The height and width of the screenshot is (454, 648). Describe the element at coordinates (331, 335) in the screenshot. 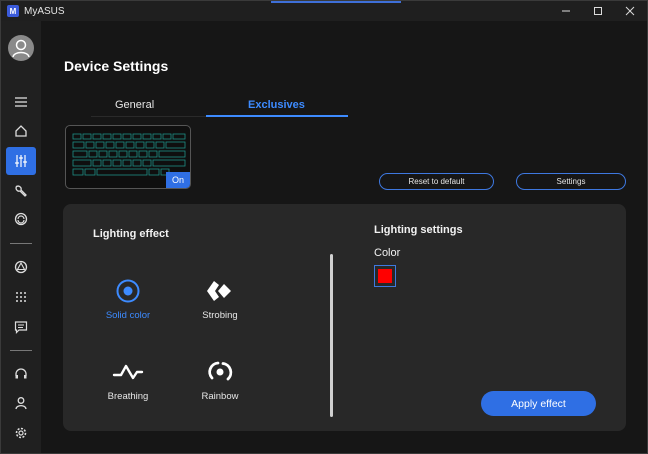

I see `panel-divider-scrollbar` at that location.